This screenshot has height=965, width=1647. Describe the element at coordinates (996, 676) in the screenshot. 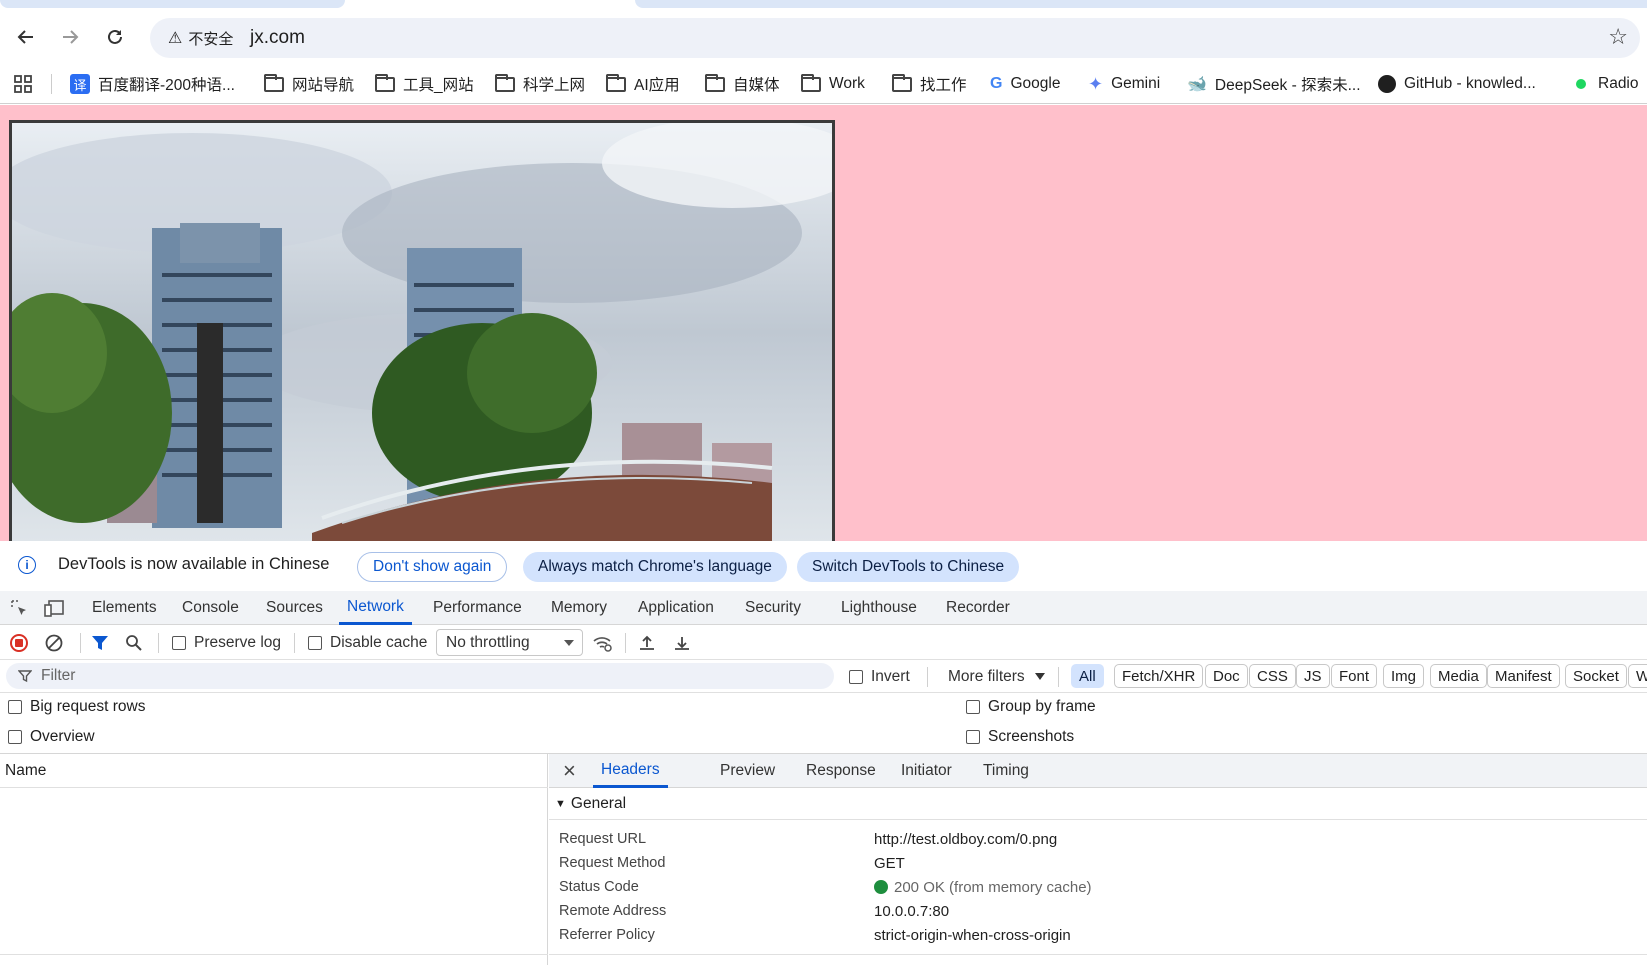

I see `more-filters-dropdown: More filters` at that location.